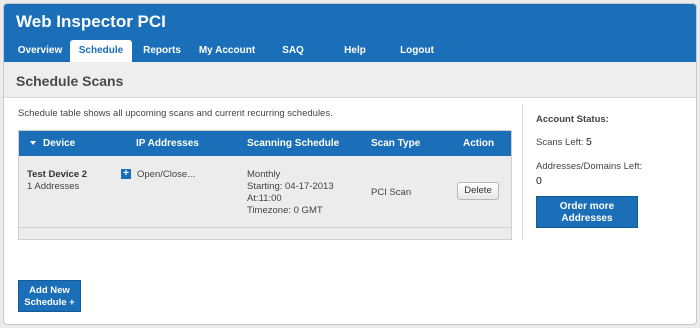 This screenshot has width=700, height=328. What do you see at coordinates (70, 81) in the screenshot?
I see `page-title: Schedule Scans` at bounding box center [70, 81].